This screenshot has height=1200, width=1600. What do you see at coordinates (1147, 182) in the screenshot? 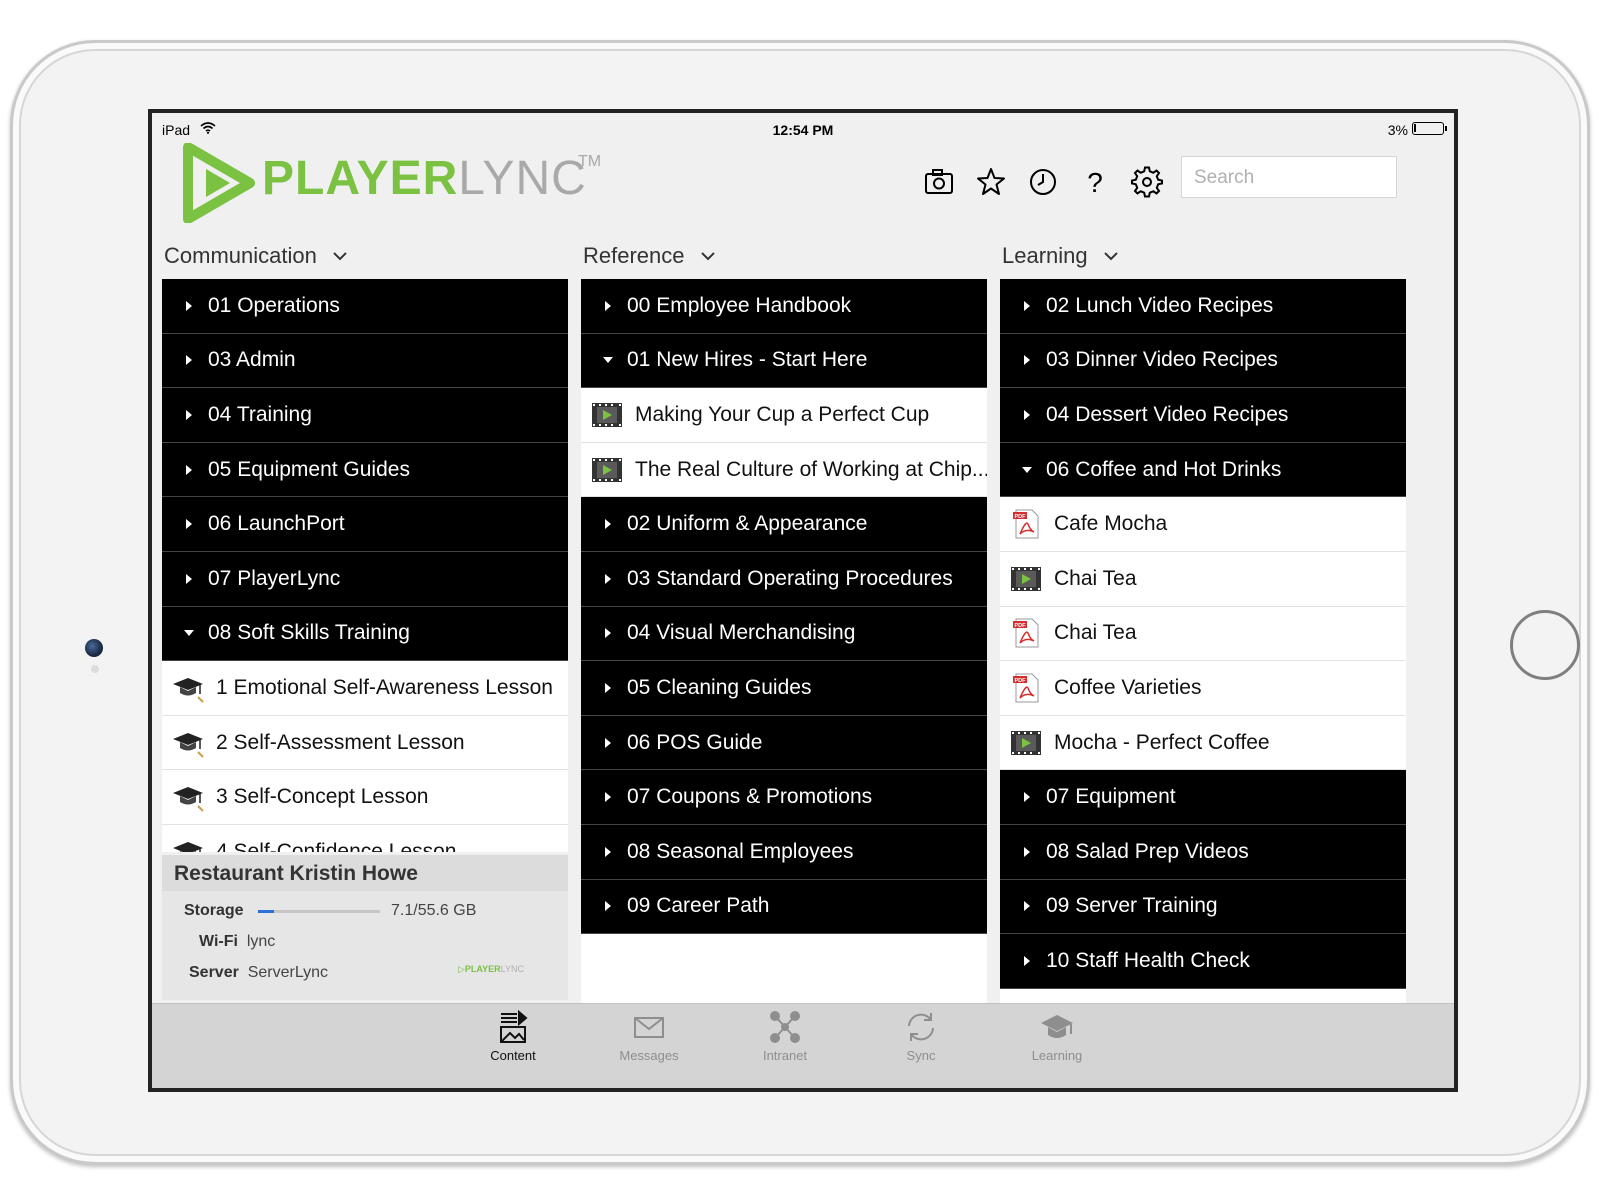
I see `gear-icon` at bounding box center [1147, 182].